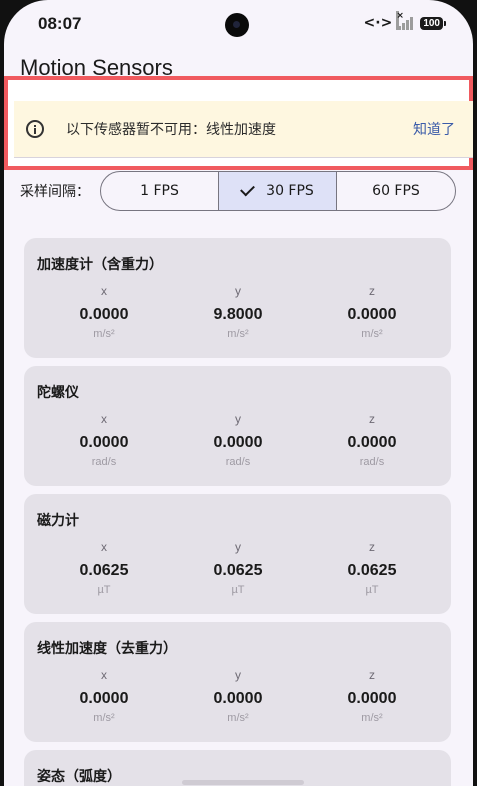  What do you see at coordinates (58, 521) in the screenshot?
I see `card-title: 磁力计` at bounding box center [58, 521].